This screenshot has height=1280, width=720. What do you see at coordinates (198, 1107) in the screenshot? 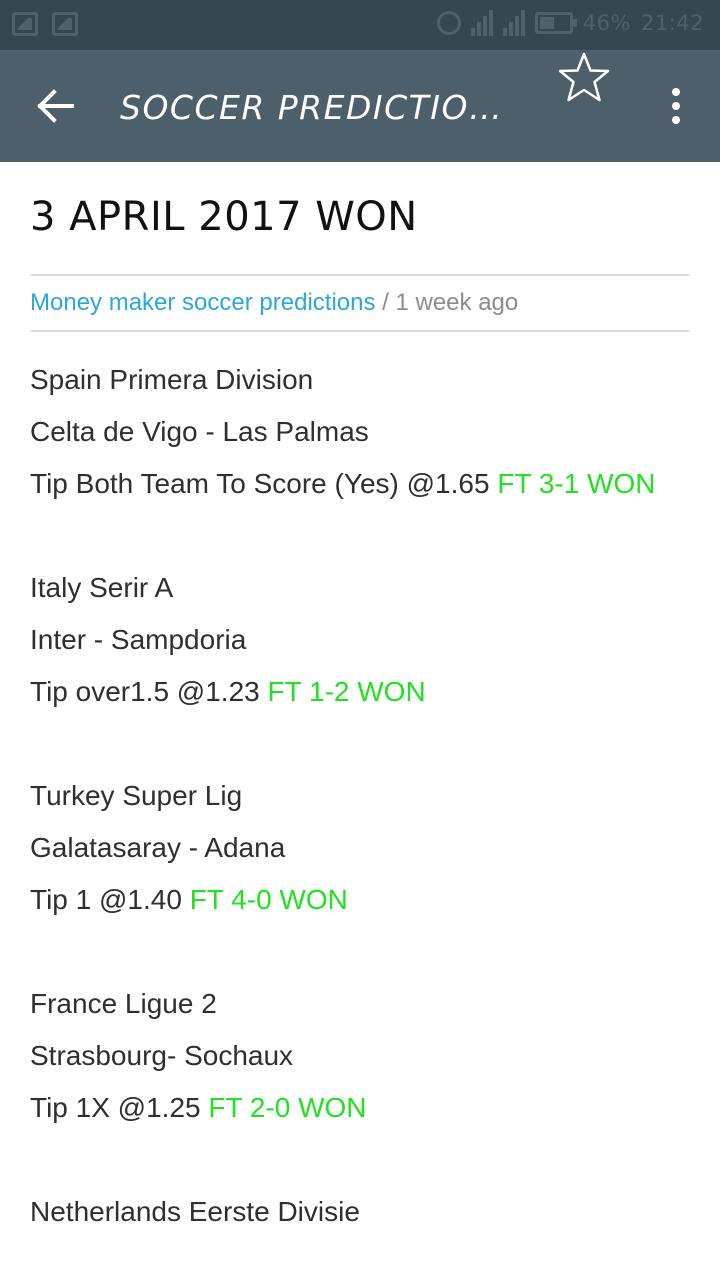
I see `match-tip: Tip 1X @1.25 FT 2-0 WON` at bounding box center [198, 1107].